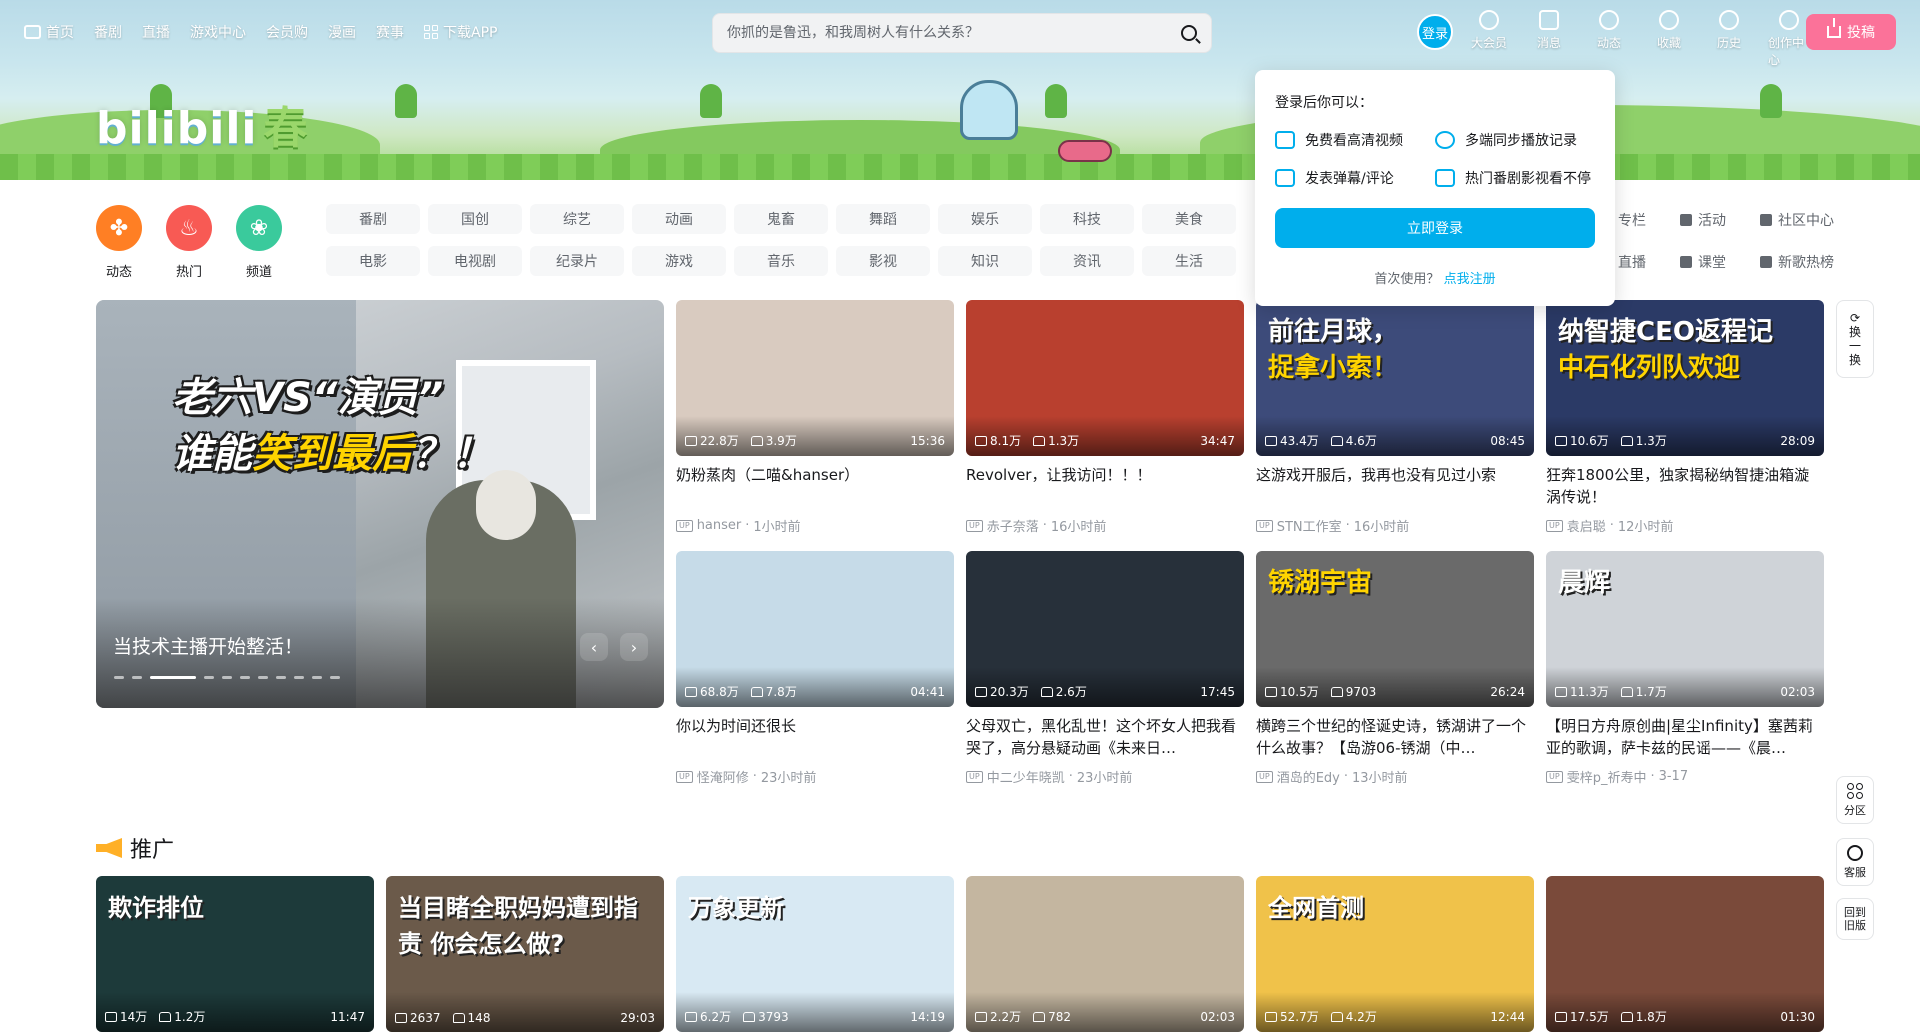  What do you see at coordinates (679, 261) in the screenshot?
I see `category-tag: 游戏` at bounding box center [679, 261].